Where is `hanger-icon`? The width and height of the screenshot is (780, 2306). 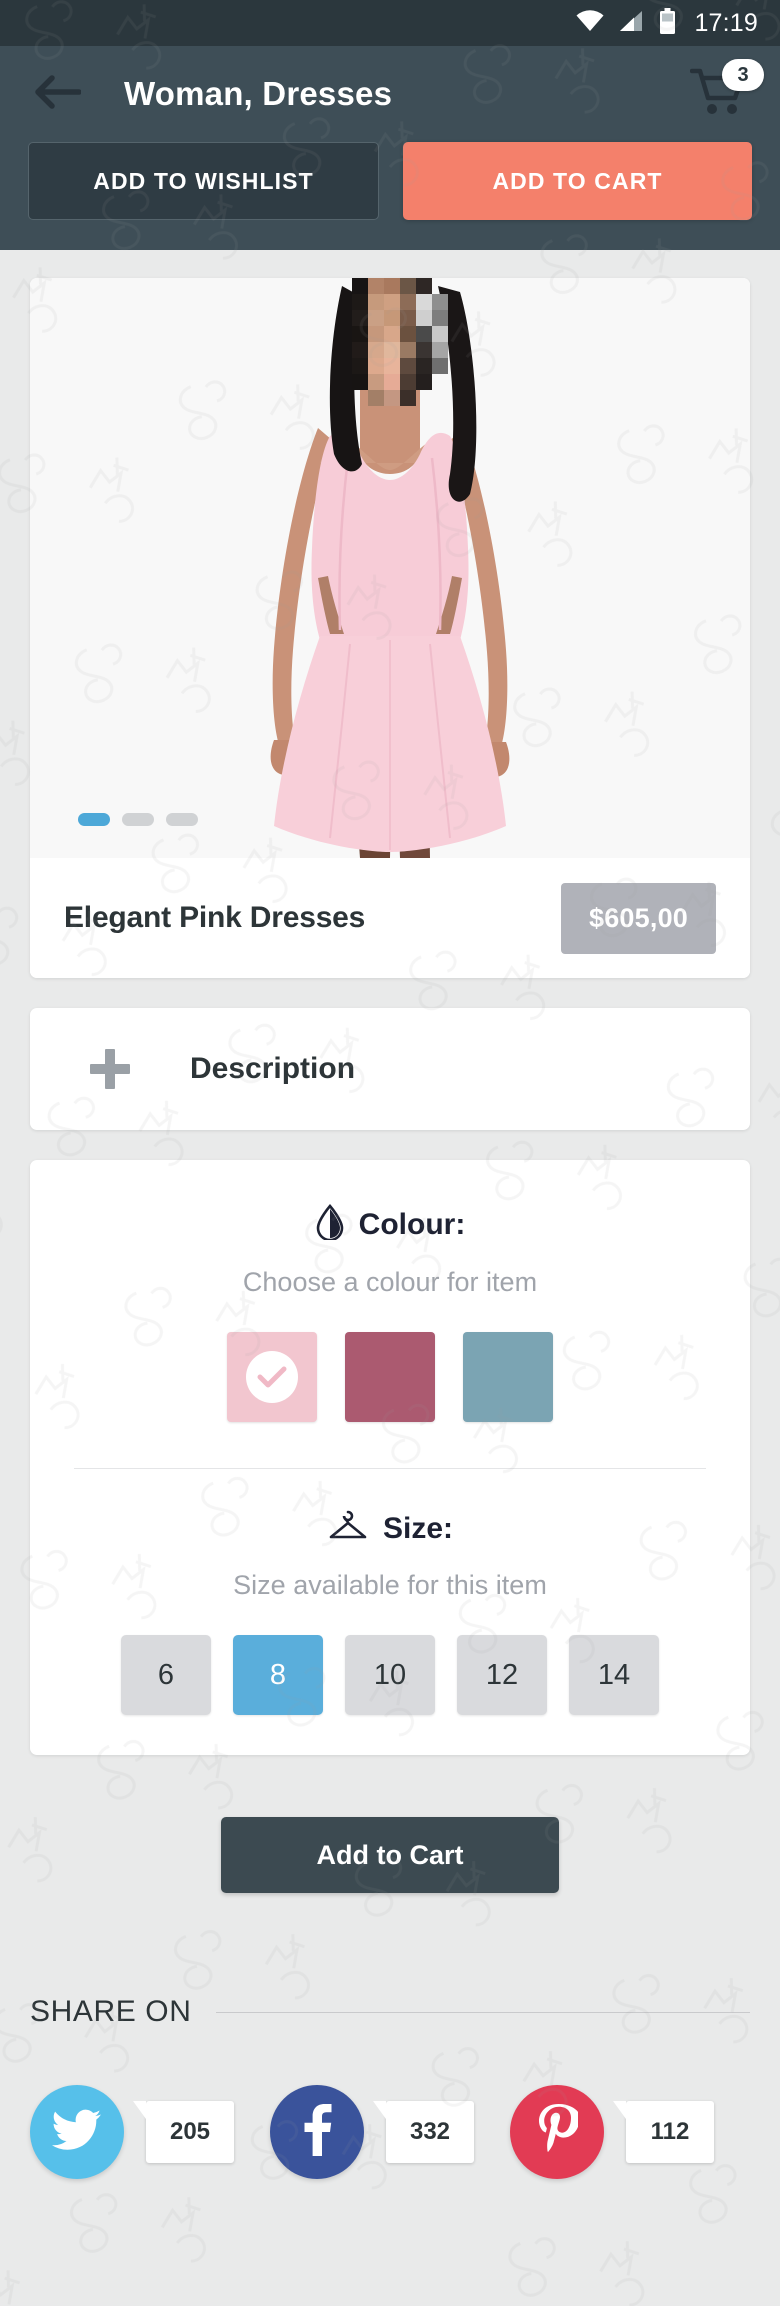
hanger-icon is located at coordinates (348, 1528).